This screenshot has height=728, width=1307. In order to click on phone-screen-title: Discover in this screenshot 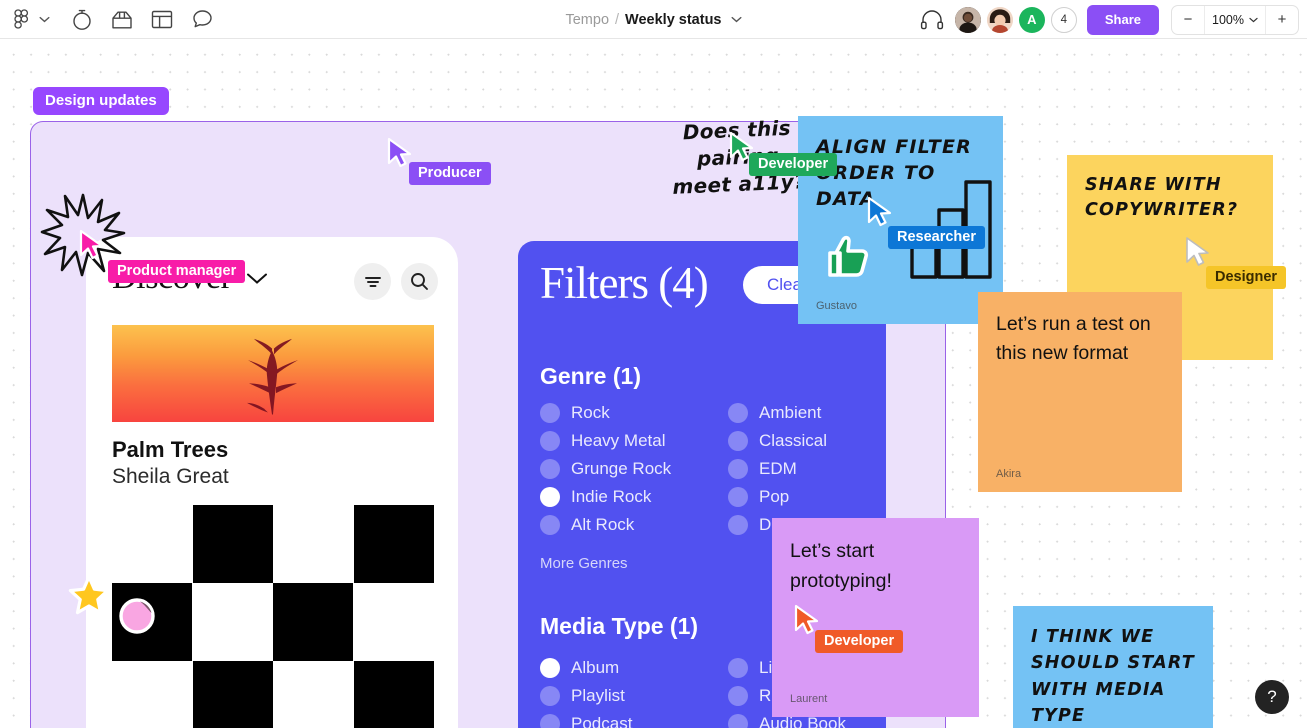, I will do `click(172, 277)`.